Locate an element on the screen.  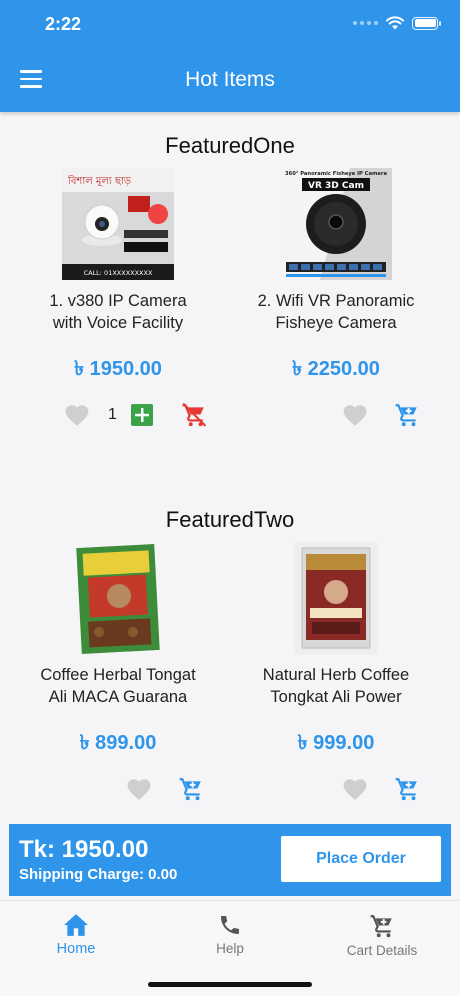
section-title-featured-two: FeaturedTwo is located at coordinates (230, 519).